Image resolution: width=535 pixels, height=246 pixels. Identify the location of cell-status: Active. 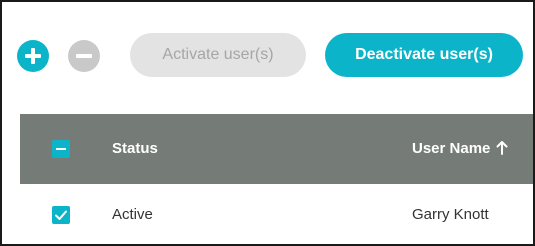
(132, 214).